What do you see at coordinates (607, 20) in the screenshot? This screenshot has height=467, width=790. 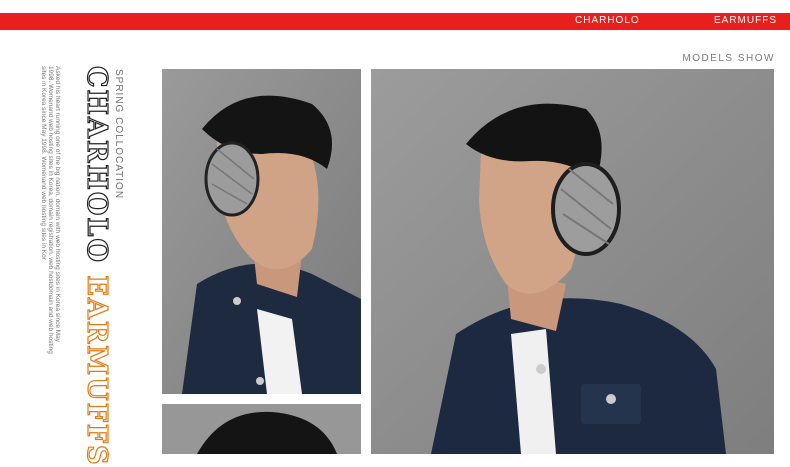 I see `nav-link-charholo: CHARHOLO` at bounding box center [607, 20].